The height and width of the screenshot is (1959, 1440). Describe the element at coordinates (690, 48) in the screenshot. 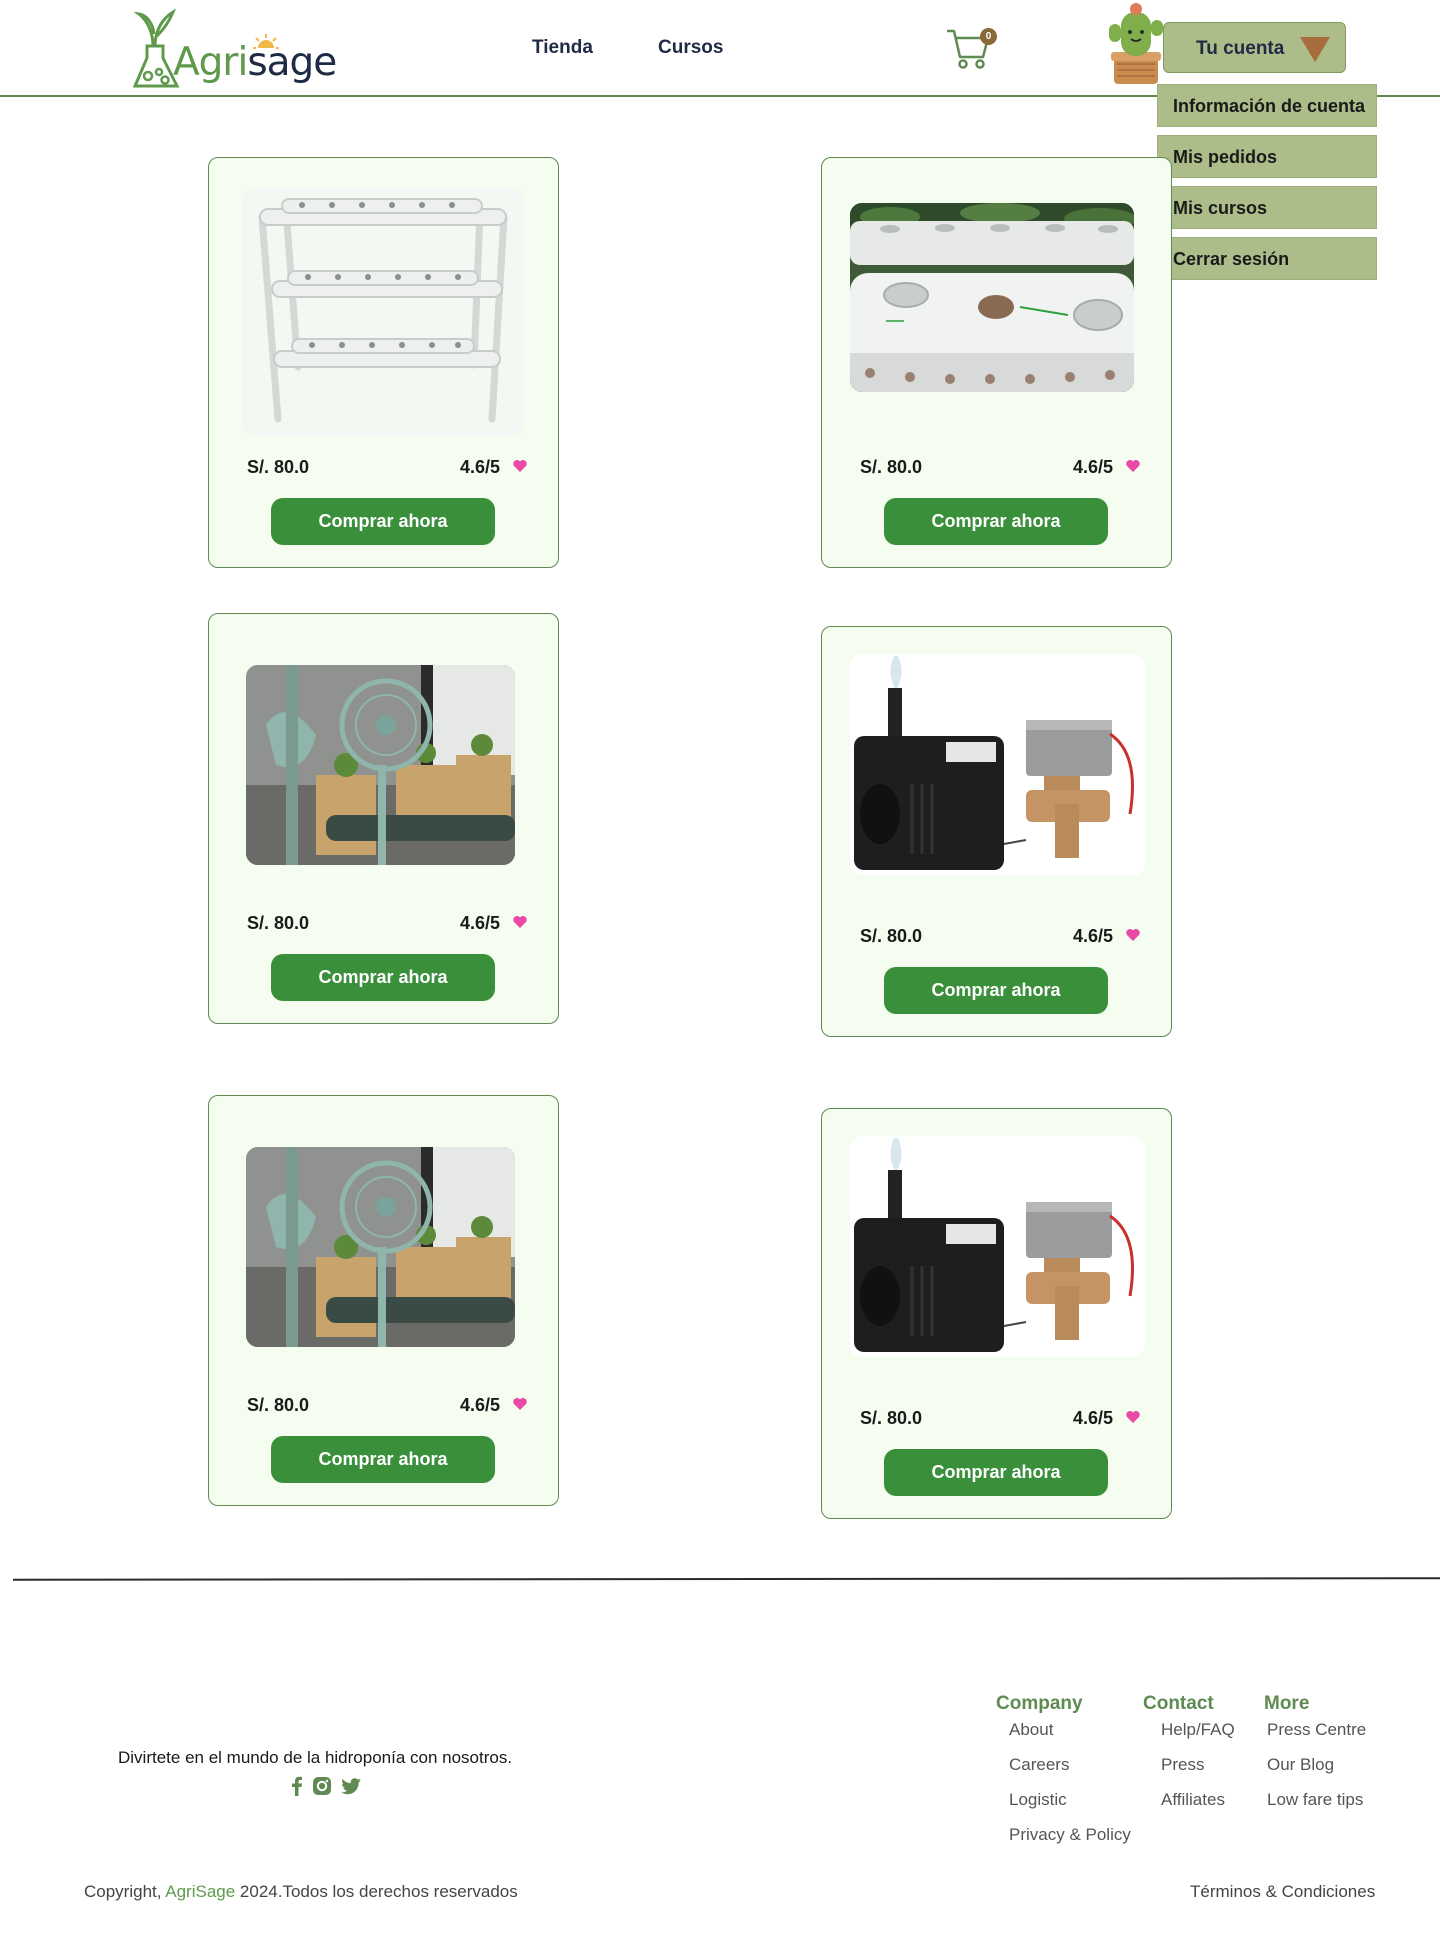

I see `nav-cursos: Cursos` at that location.